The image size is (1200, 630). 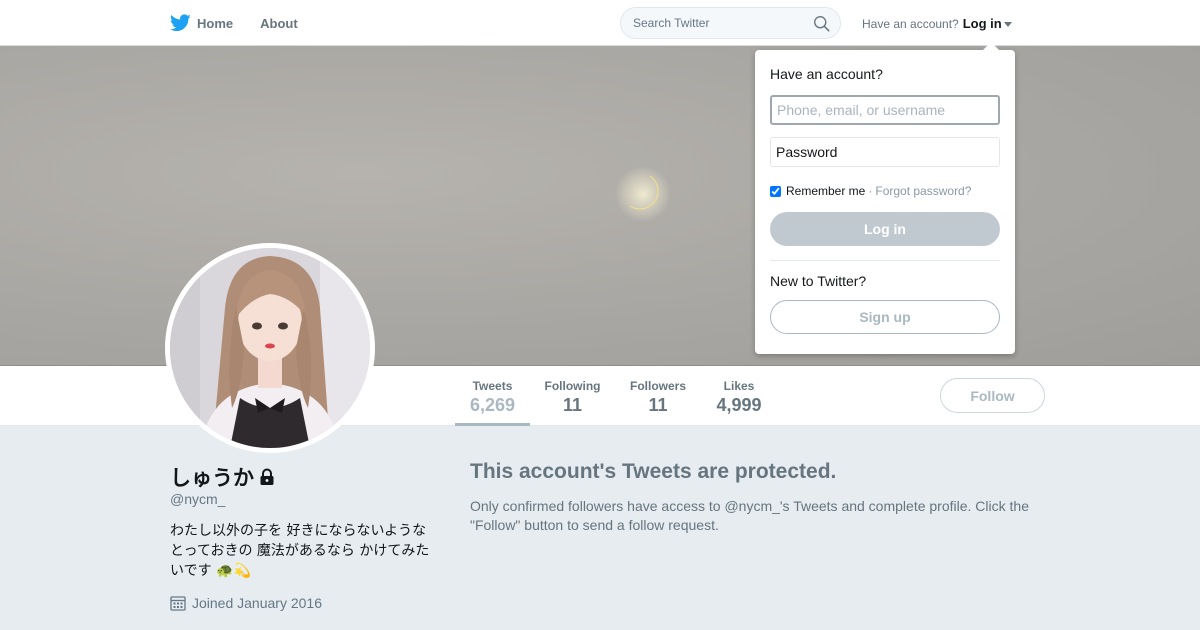 I want to click on search-box, so click(x=730, y=23).